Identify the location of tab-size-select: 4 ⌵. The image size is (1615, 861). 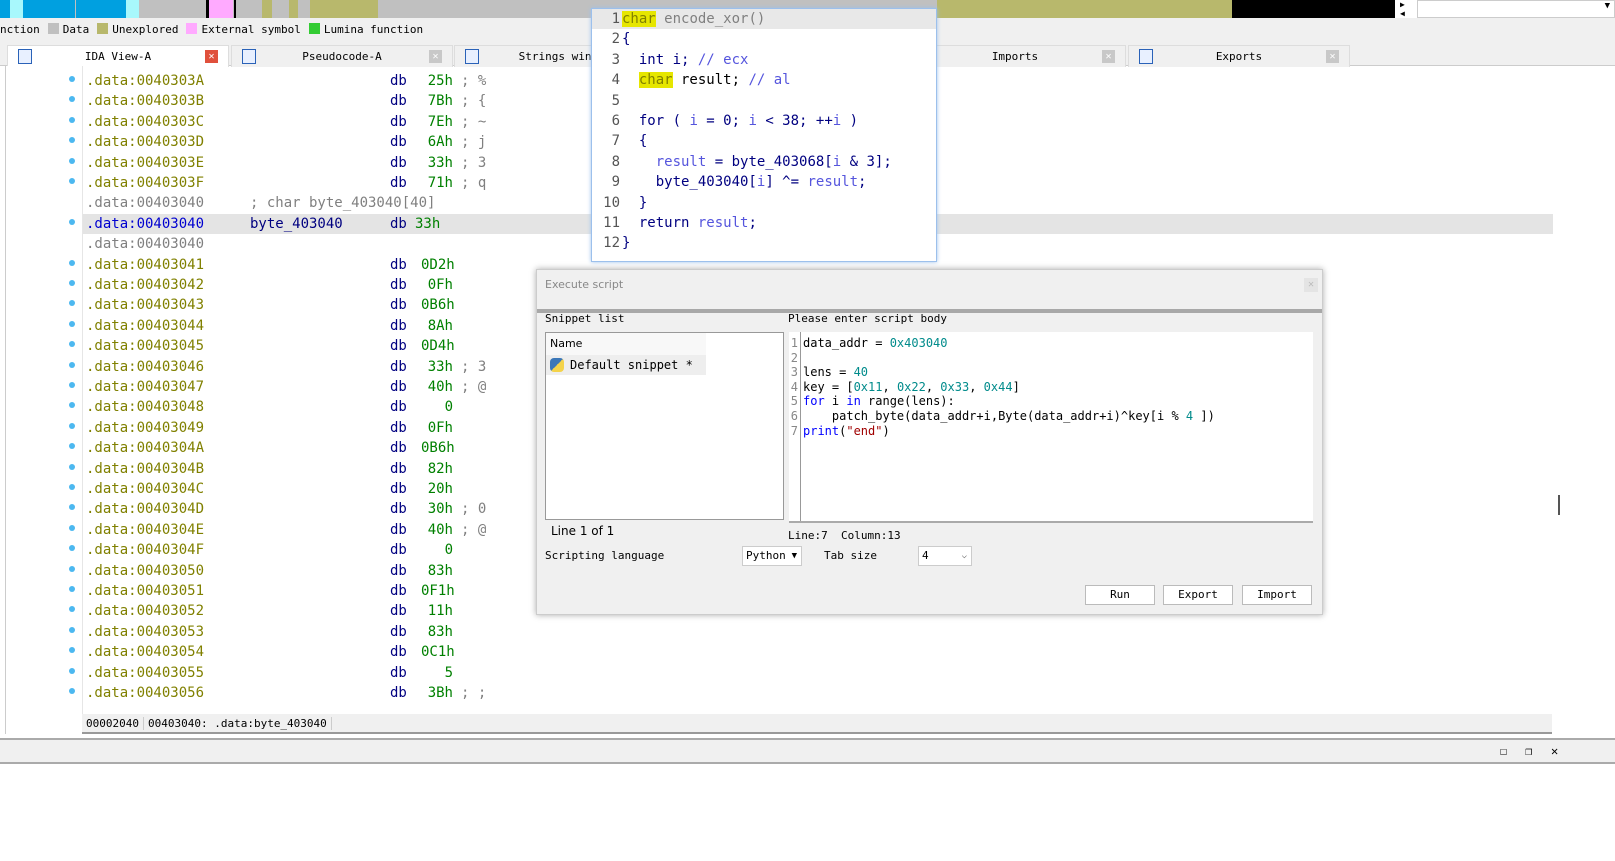
(945, 556).